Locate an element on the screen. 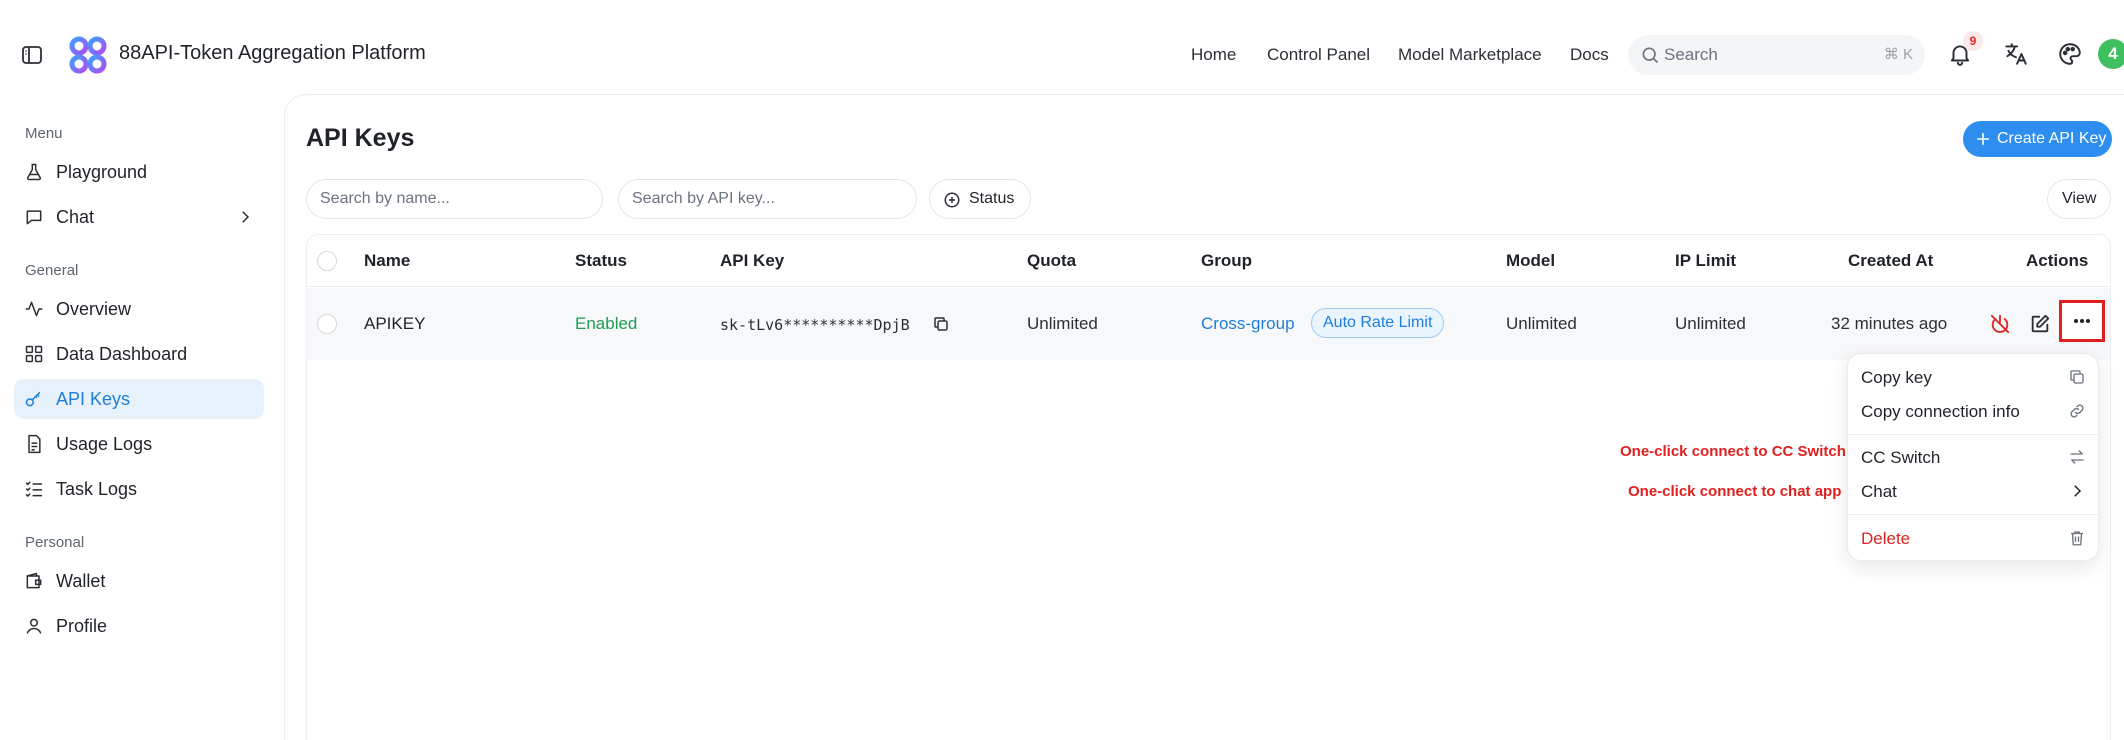 This screenshot has height=740, width=2124. sidebar-item-label: Usage Logs is located at coordinates (104, 444).